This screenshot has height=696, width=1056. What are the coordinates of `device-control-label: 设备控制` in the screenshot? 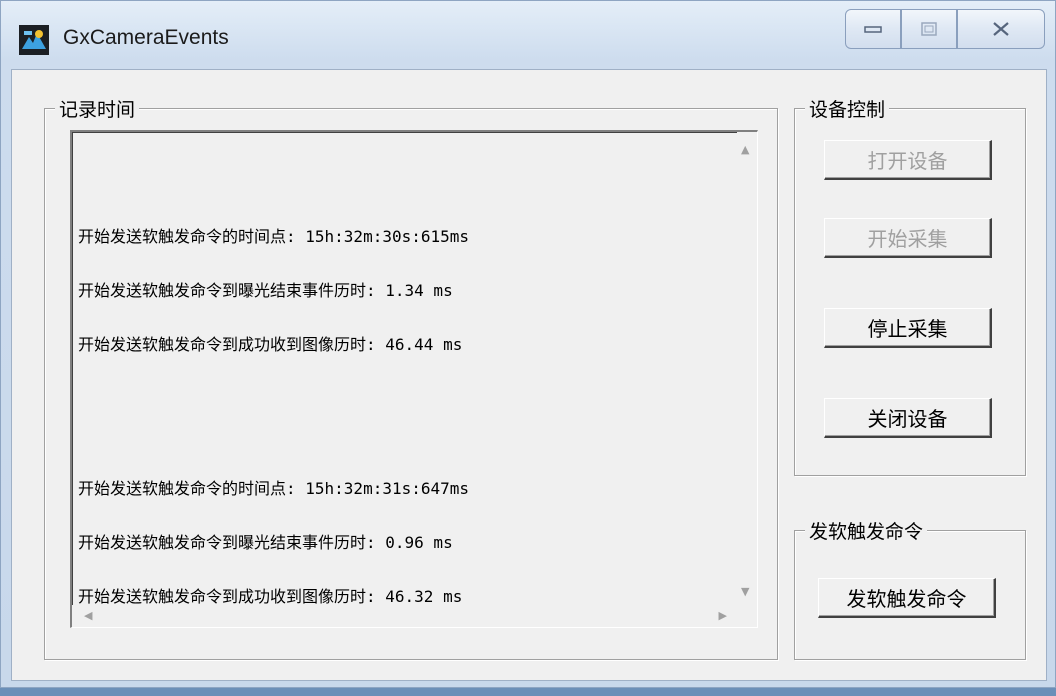 It's located at (847, 108).